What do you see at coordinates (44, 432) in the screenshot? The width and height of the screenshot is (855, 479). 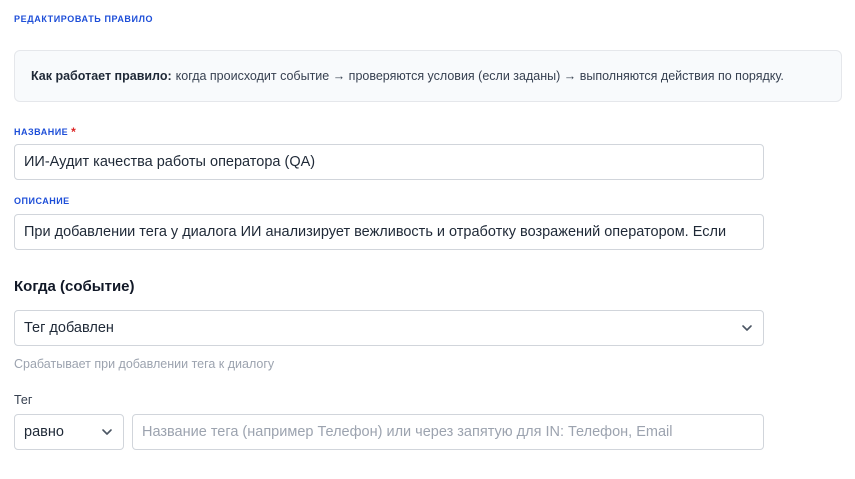 I see `tag-operator-value: равно` at bounding box center [44, 432].